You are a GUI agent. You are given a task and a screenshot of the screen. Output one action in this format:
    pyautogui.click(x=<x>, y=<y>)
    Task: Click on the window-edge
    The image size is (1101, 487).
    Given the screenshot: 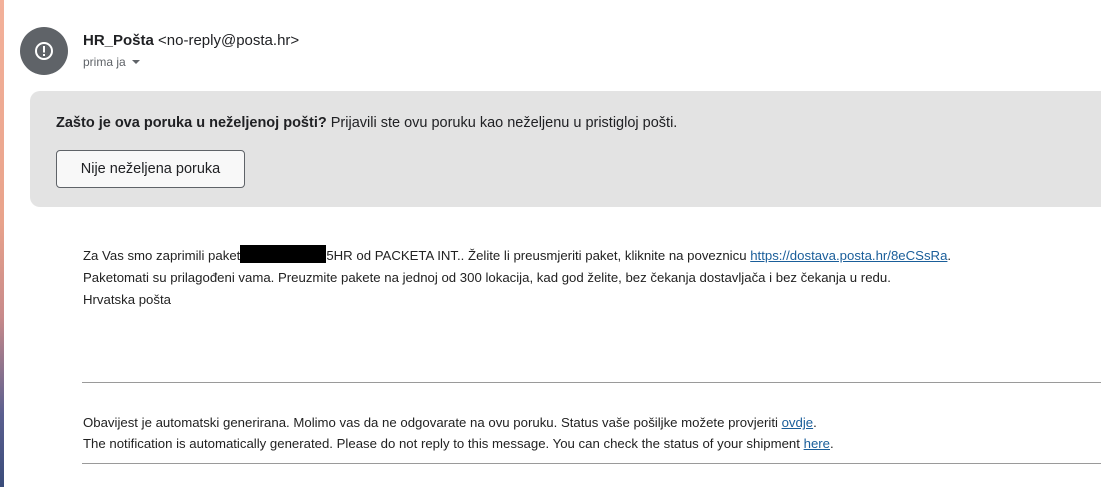 What is the action you would take?
    pyautogui.click(x=2, y=243)
    